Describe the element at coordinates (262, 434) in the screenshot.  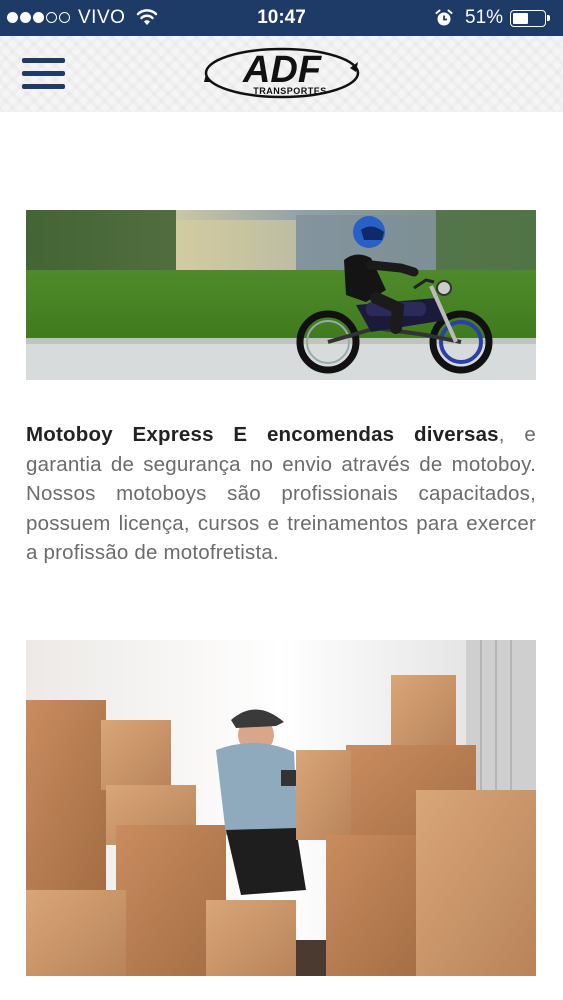
I see `service-title: Motoboy Express E encomendas diversas` at that location.